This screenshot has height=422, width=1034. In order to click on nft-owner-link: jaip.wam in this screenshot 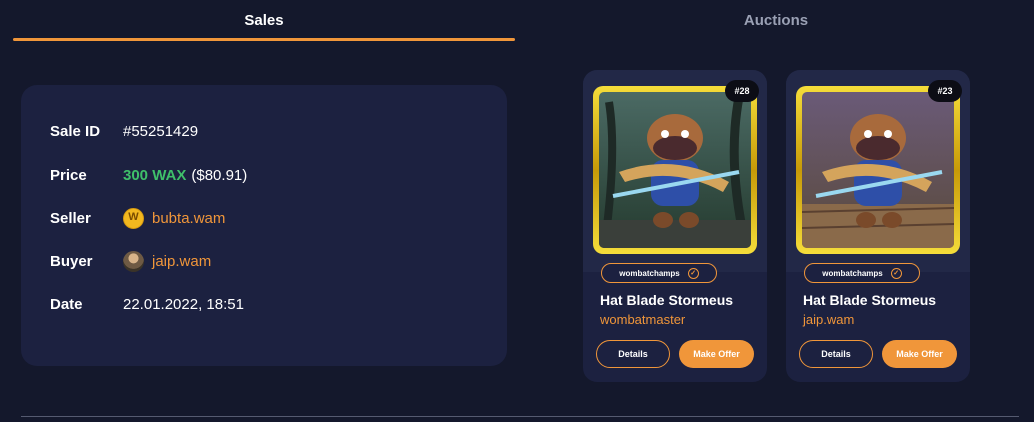, I will do `click(828, 319)`.